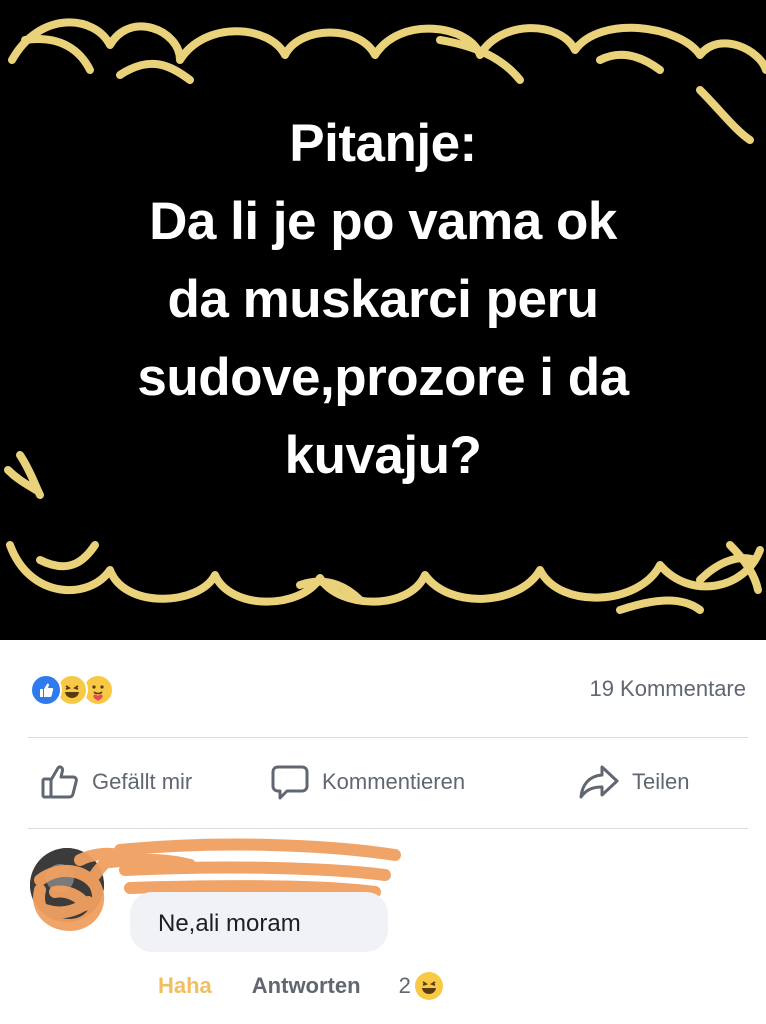  I want to click on comment-haha-reaction-link: Haha, so click(185, 986).